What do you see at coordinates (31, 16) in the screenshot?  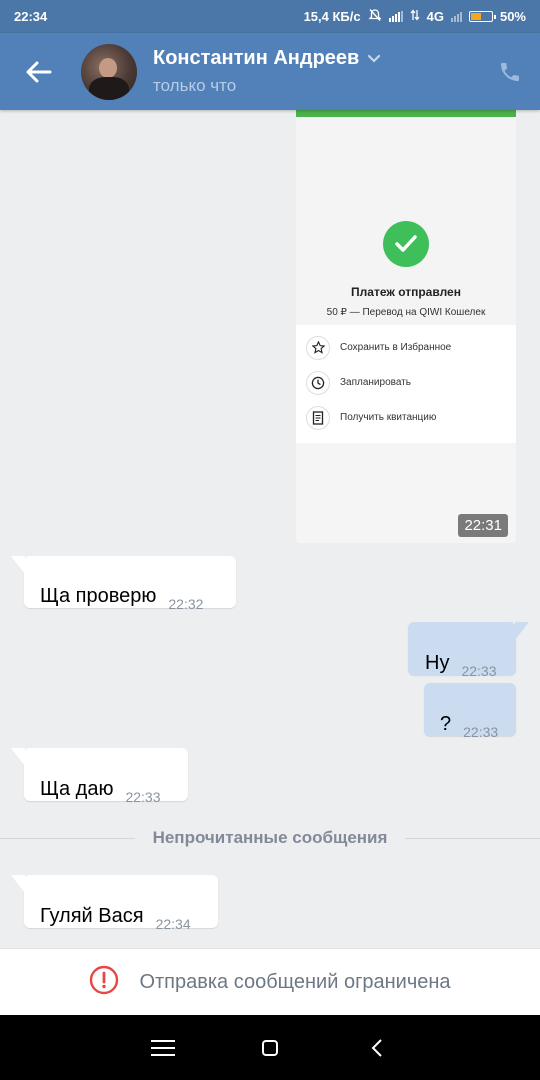 I see `status-time: 22:34` at bounding box center [31, 16].